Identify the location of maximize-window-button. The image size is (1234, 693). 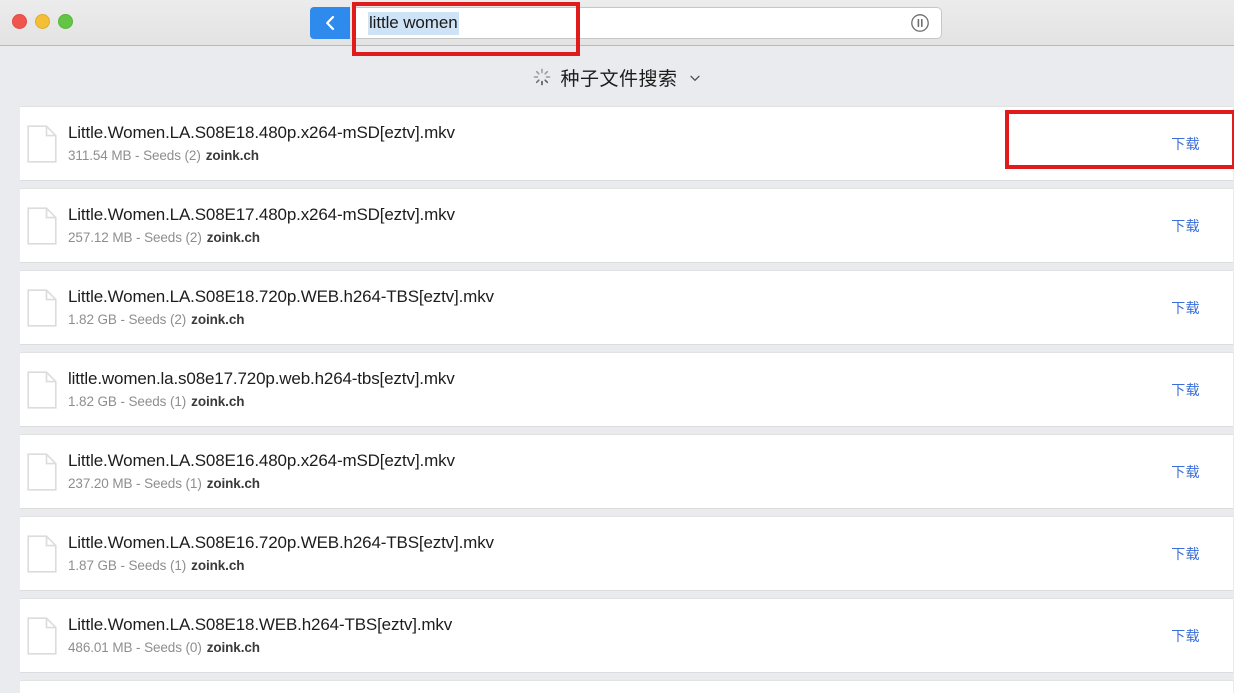
(65, 21).